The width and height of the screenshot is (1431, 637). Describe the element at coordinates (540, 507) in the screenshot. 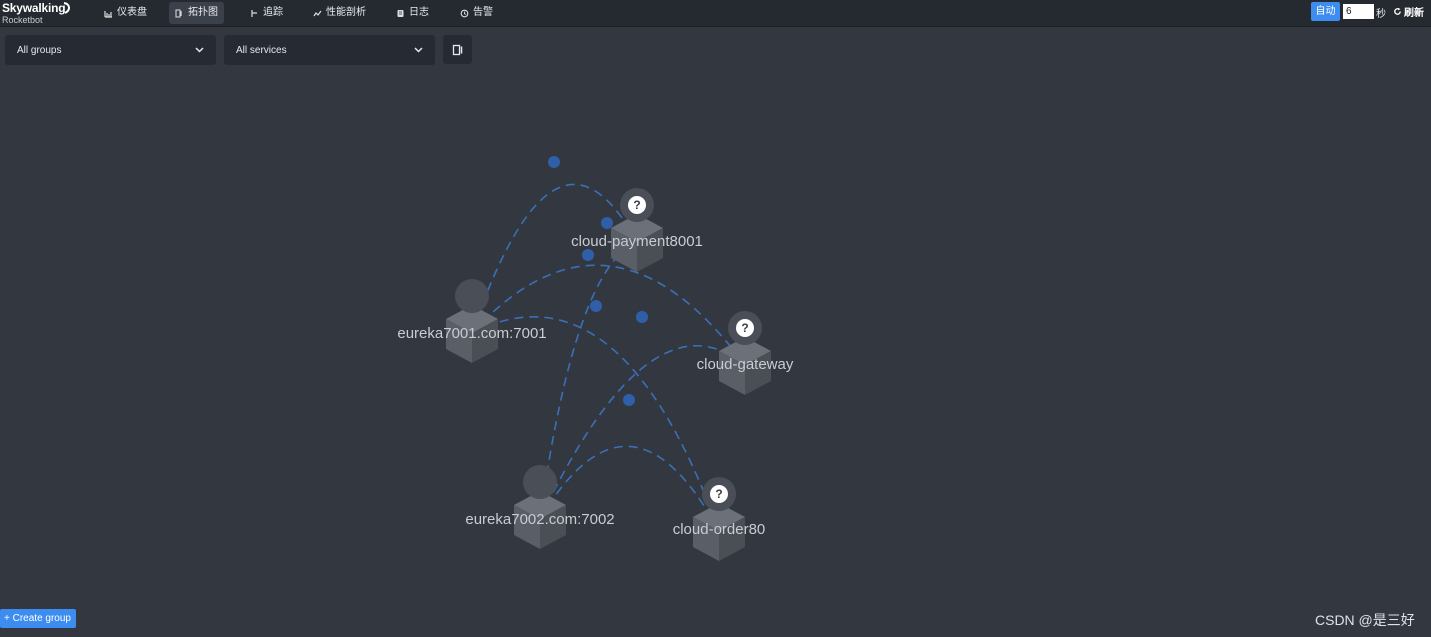

I see `service-node-eureka7002` at that location.